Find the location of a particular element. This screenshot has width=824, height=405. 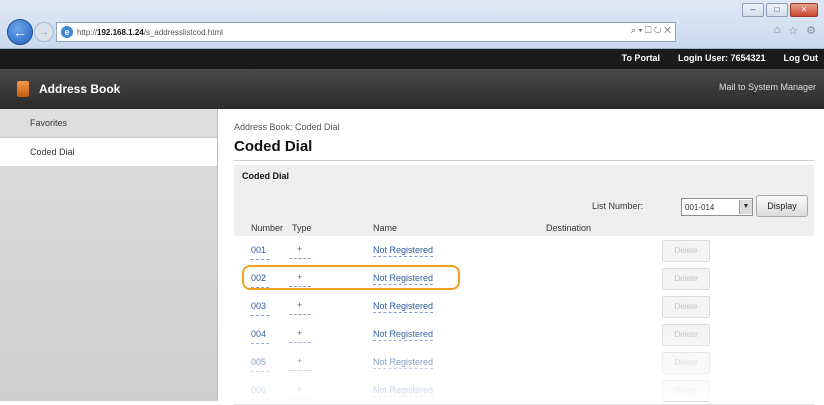

chevron-down-icon: ▼ is located at coordinates (745, 207).